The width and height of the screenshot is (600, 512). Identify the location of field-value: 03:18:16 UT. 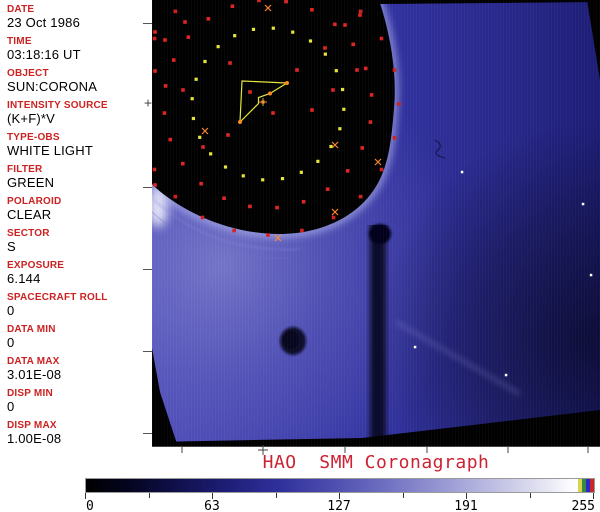
(44, 54).